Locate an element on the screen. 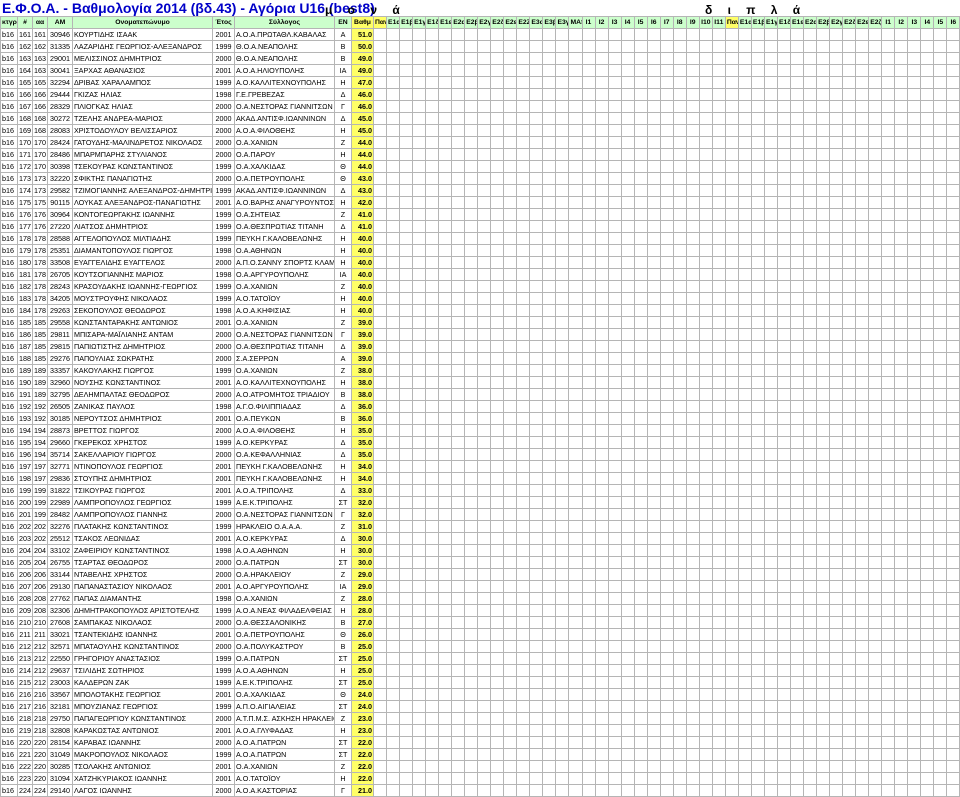 This screenshot has width=960, height=797. row-am: 32571 is located at coordinates (60, 646).